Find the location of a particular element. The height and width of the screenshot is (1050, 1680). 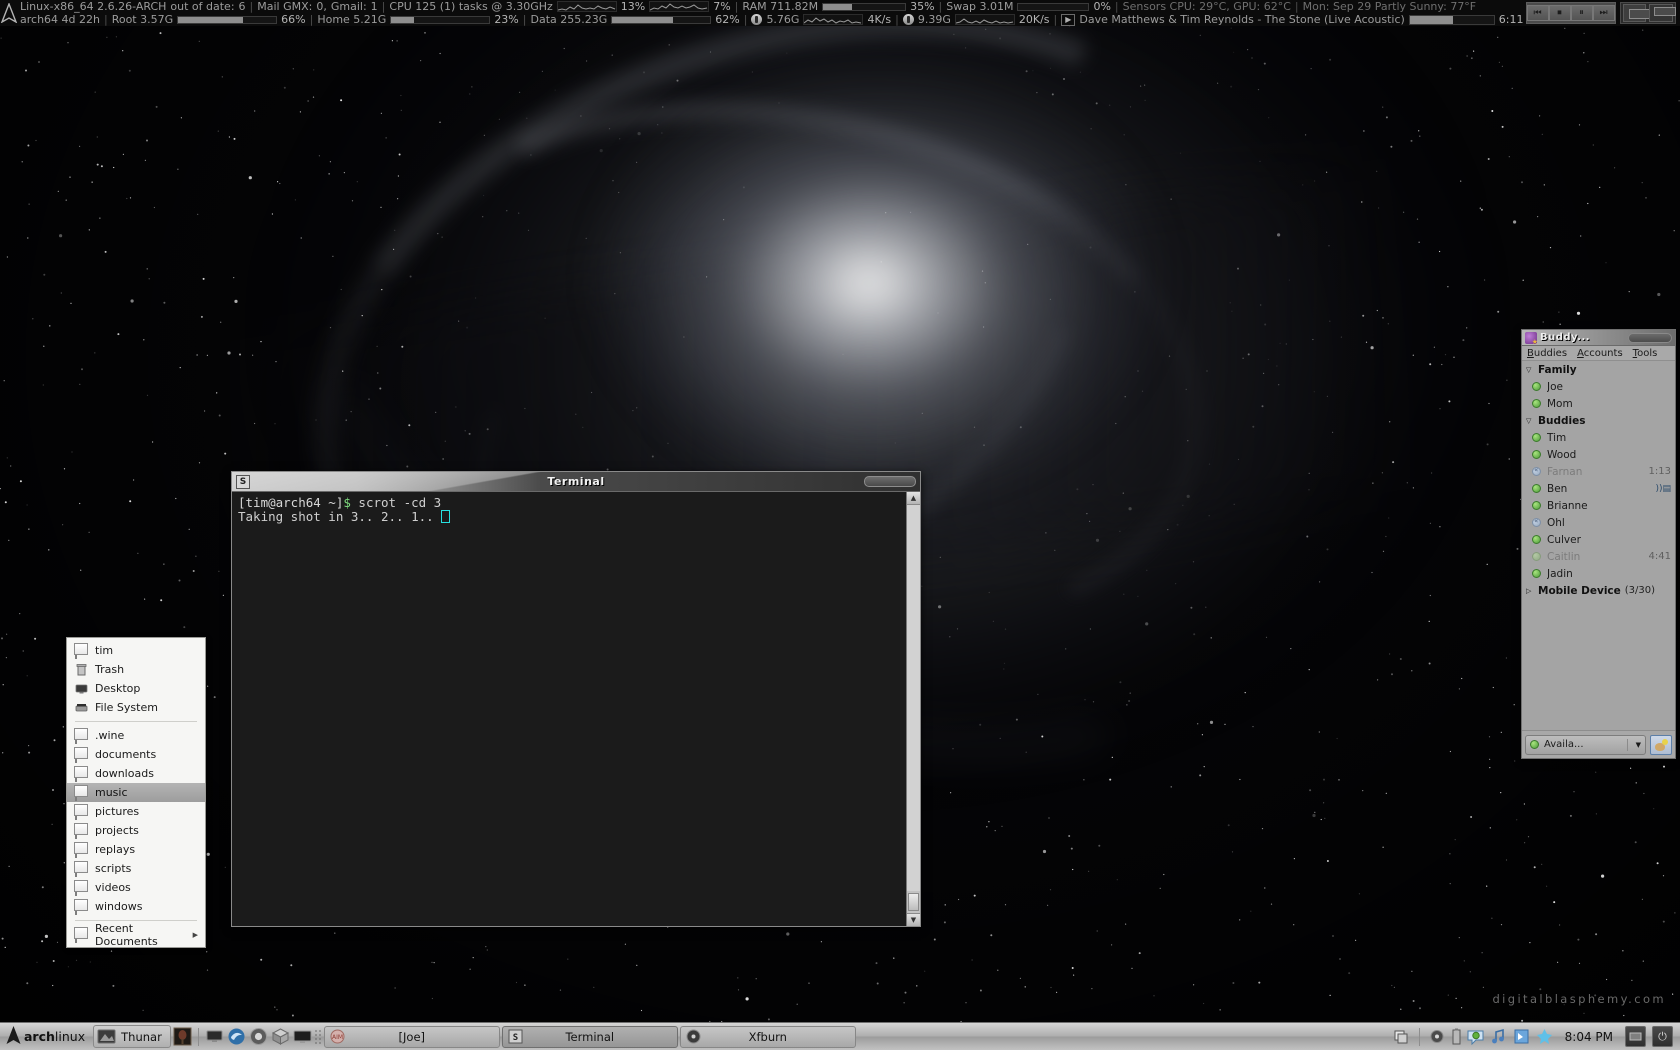

buddy-item: Brianne is located at coordinates (1598, 505).